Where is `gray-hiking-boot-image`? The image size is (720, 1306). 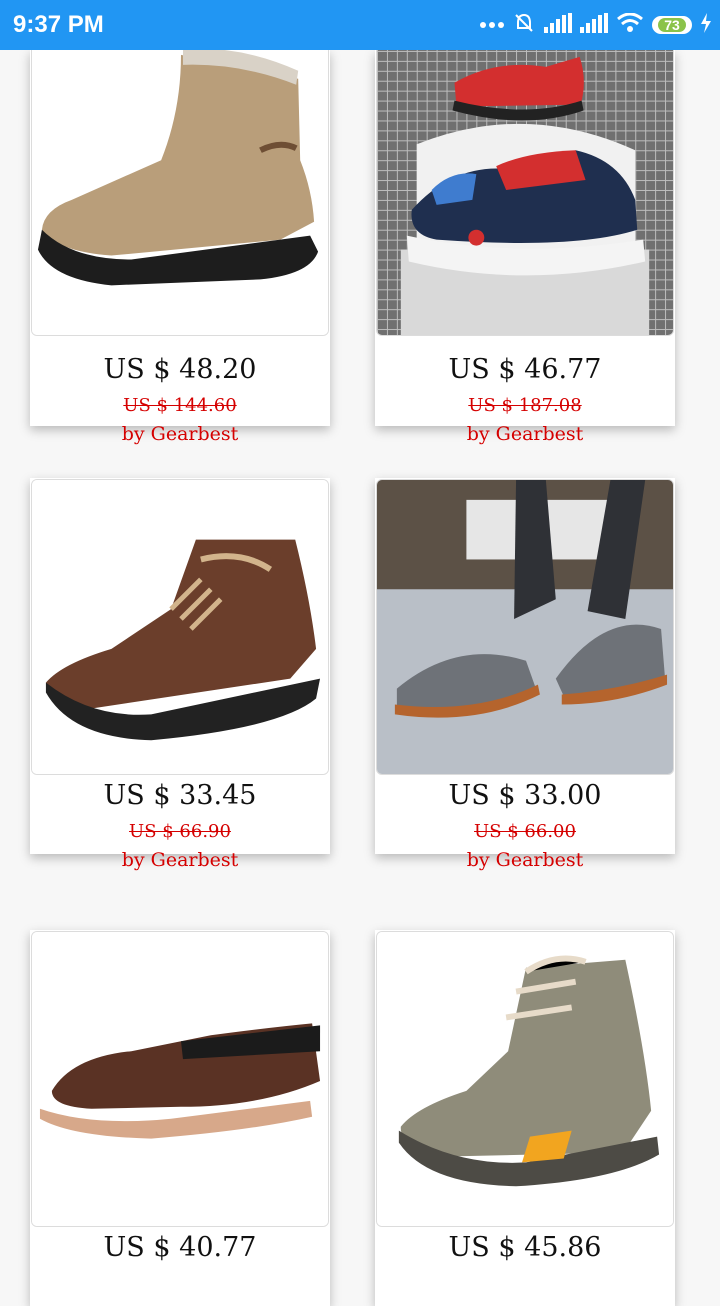 gray-hiking-boot-image is located at coordinates (525, 1079).